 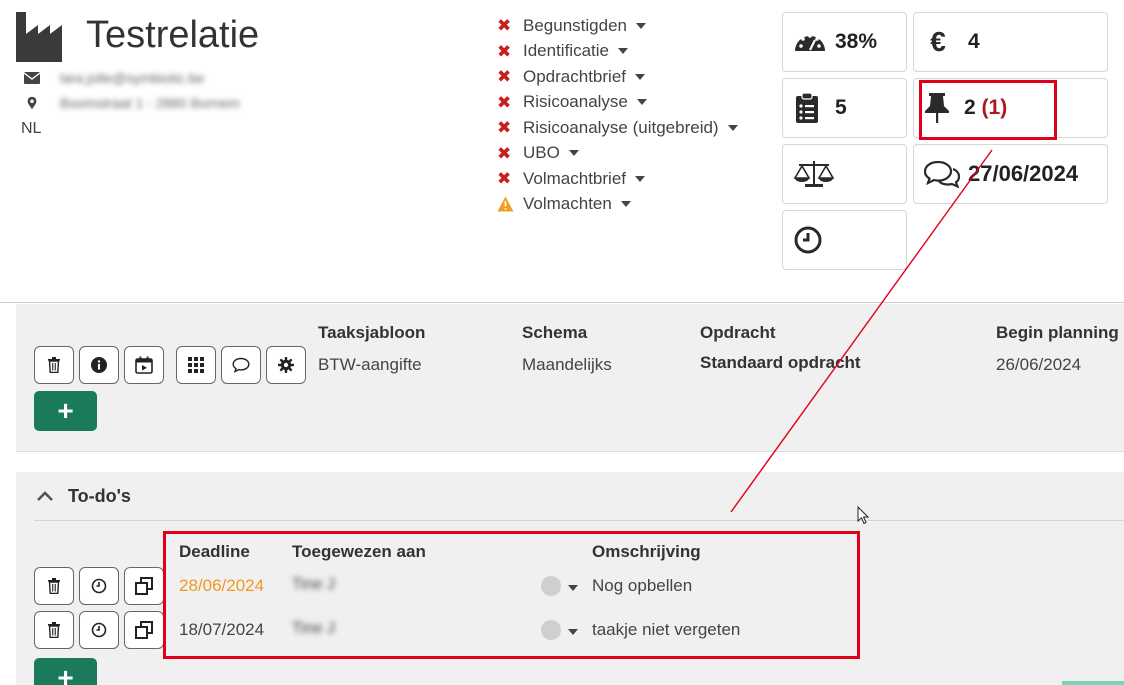 What do you see at coordinates (814, 174) in the screenshot?
I see `balance-scale-icon` at bounding box center [814, 174].